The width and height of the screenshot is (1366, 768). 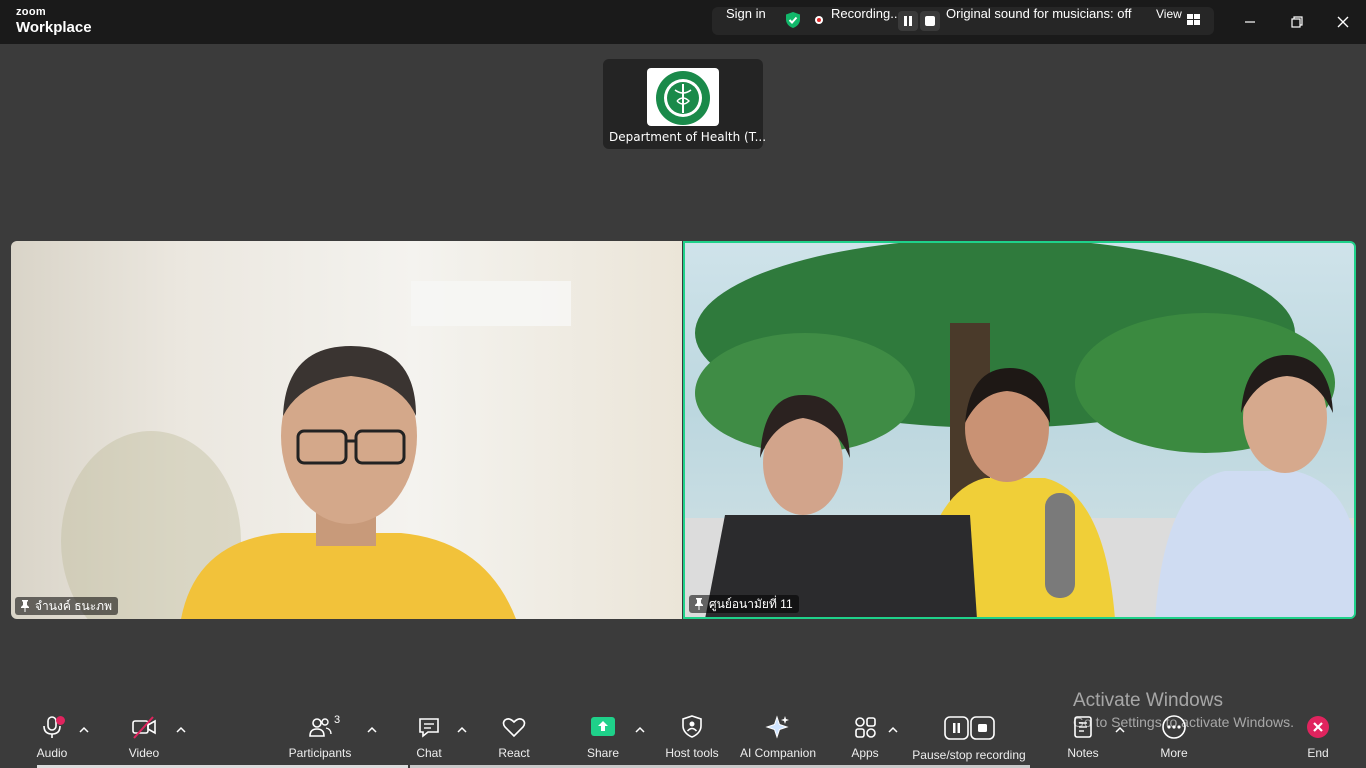 I want to click on react-label: React, so click(x=514, y=753).